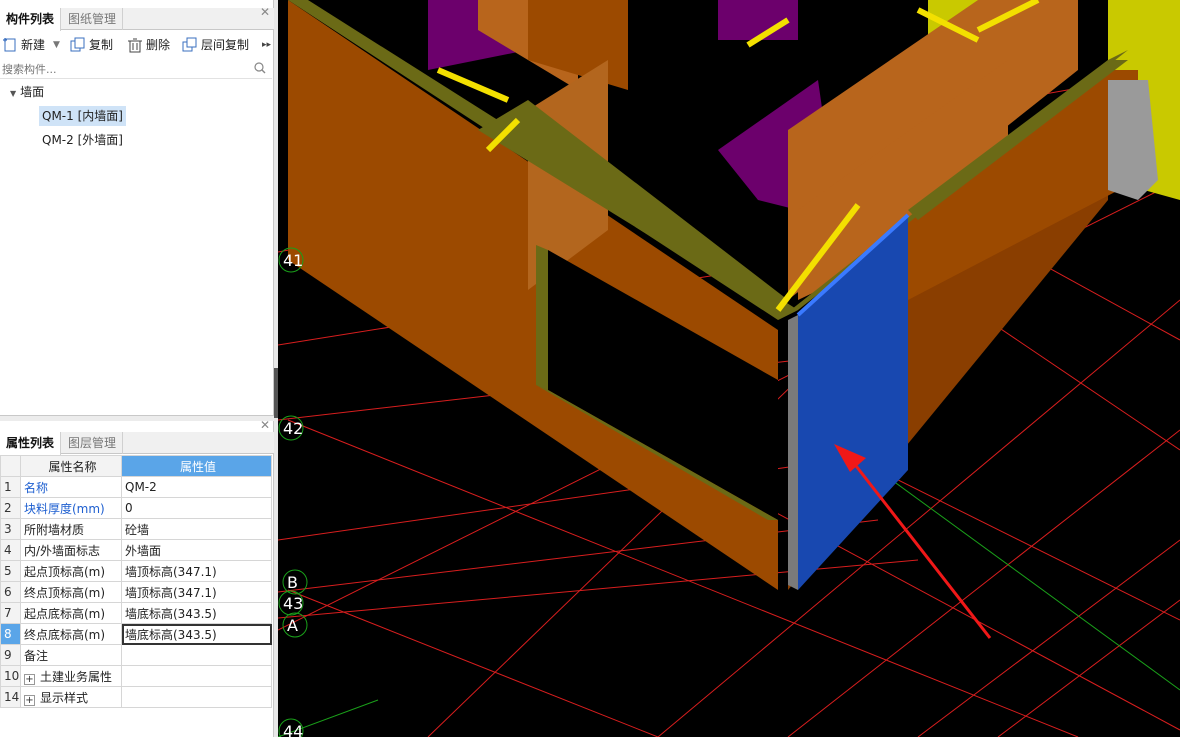 This screenshot has width=1180, height=737. I want to click on property-name: + 土建业务属性, so click(71, 676).